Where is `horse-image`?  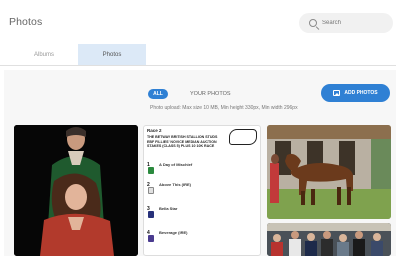 horse-image is located at coordinates (329, 172).